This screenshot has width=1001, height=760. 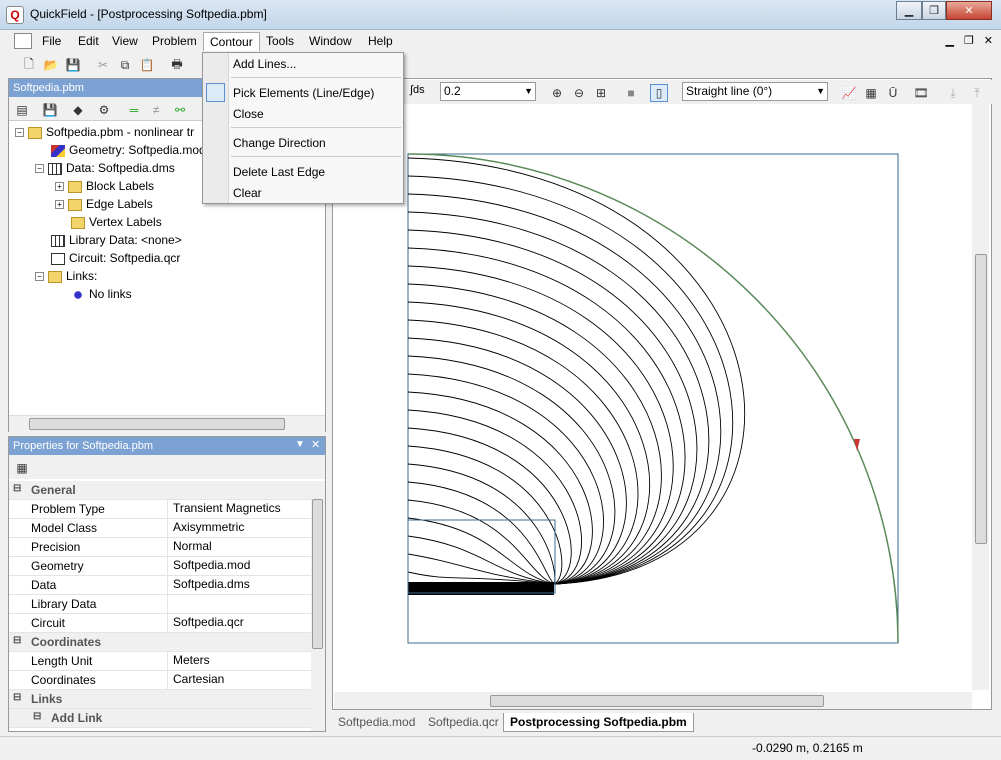 I want to click on minimize-button: ▁, so click(x=909, y=10).